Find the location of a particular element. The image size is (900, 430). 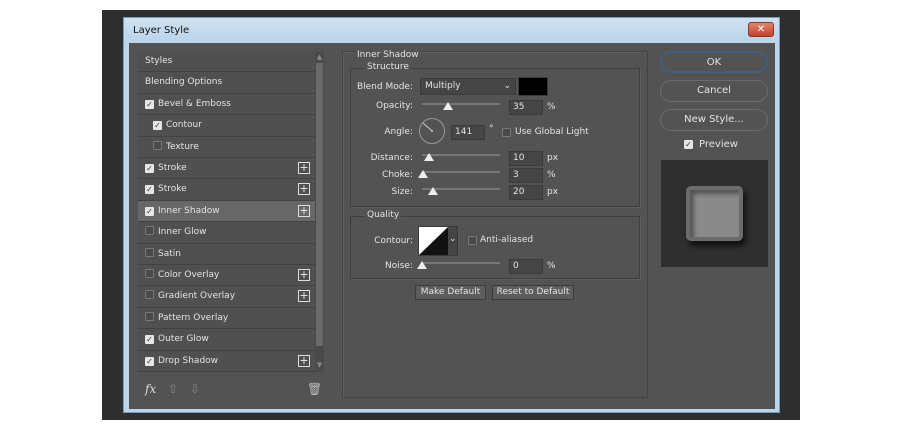

blend-mode-value: Multiply is located at coordinates (443, 86).